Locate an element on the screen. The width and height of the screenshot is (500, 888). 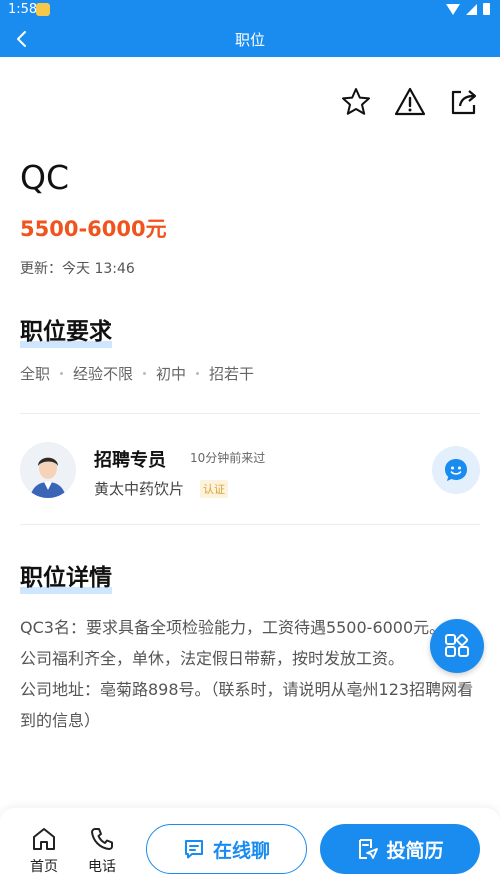
details-heading: 职位详情 is located at coordinates (66, 576).